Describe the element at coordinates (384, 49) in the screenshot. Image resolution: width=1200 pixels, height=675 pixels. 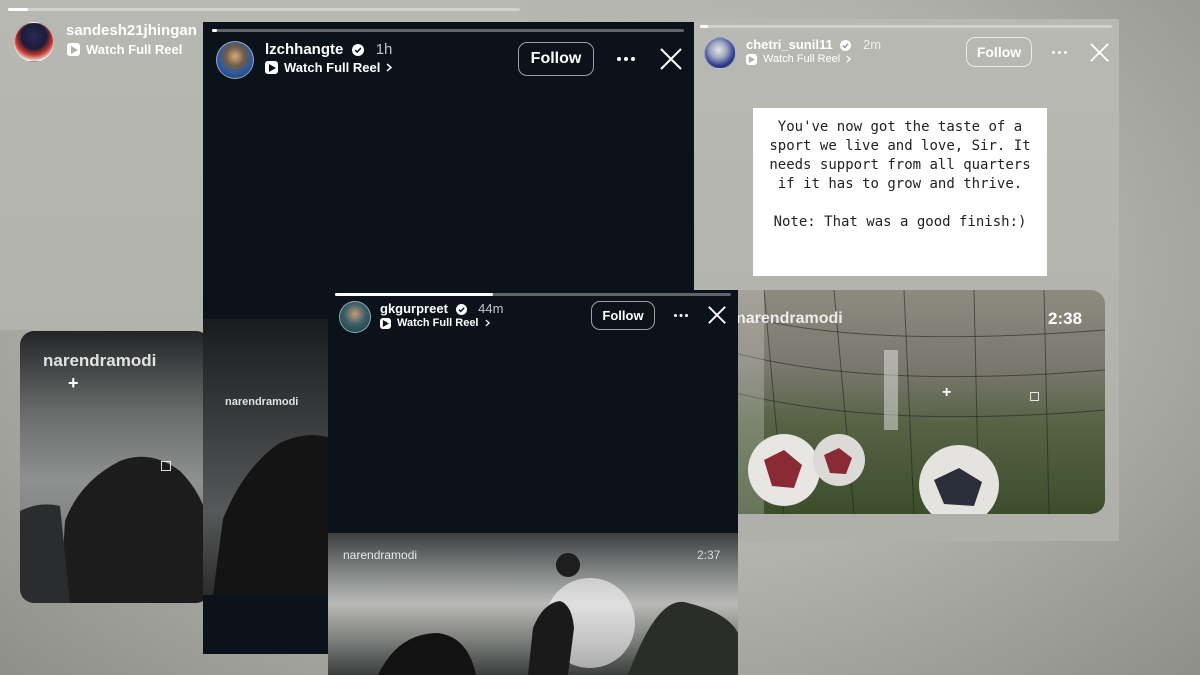
I see `post-time: 1h` at that location.